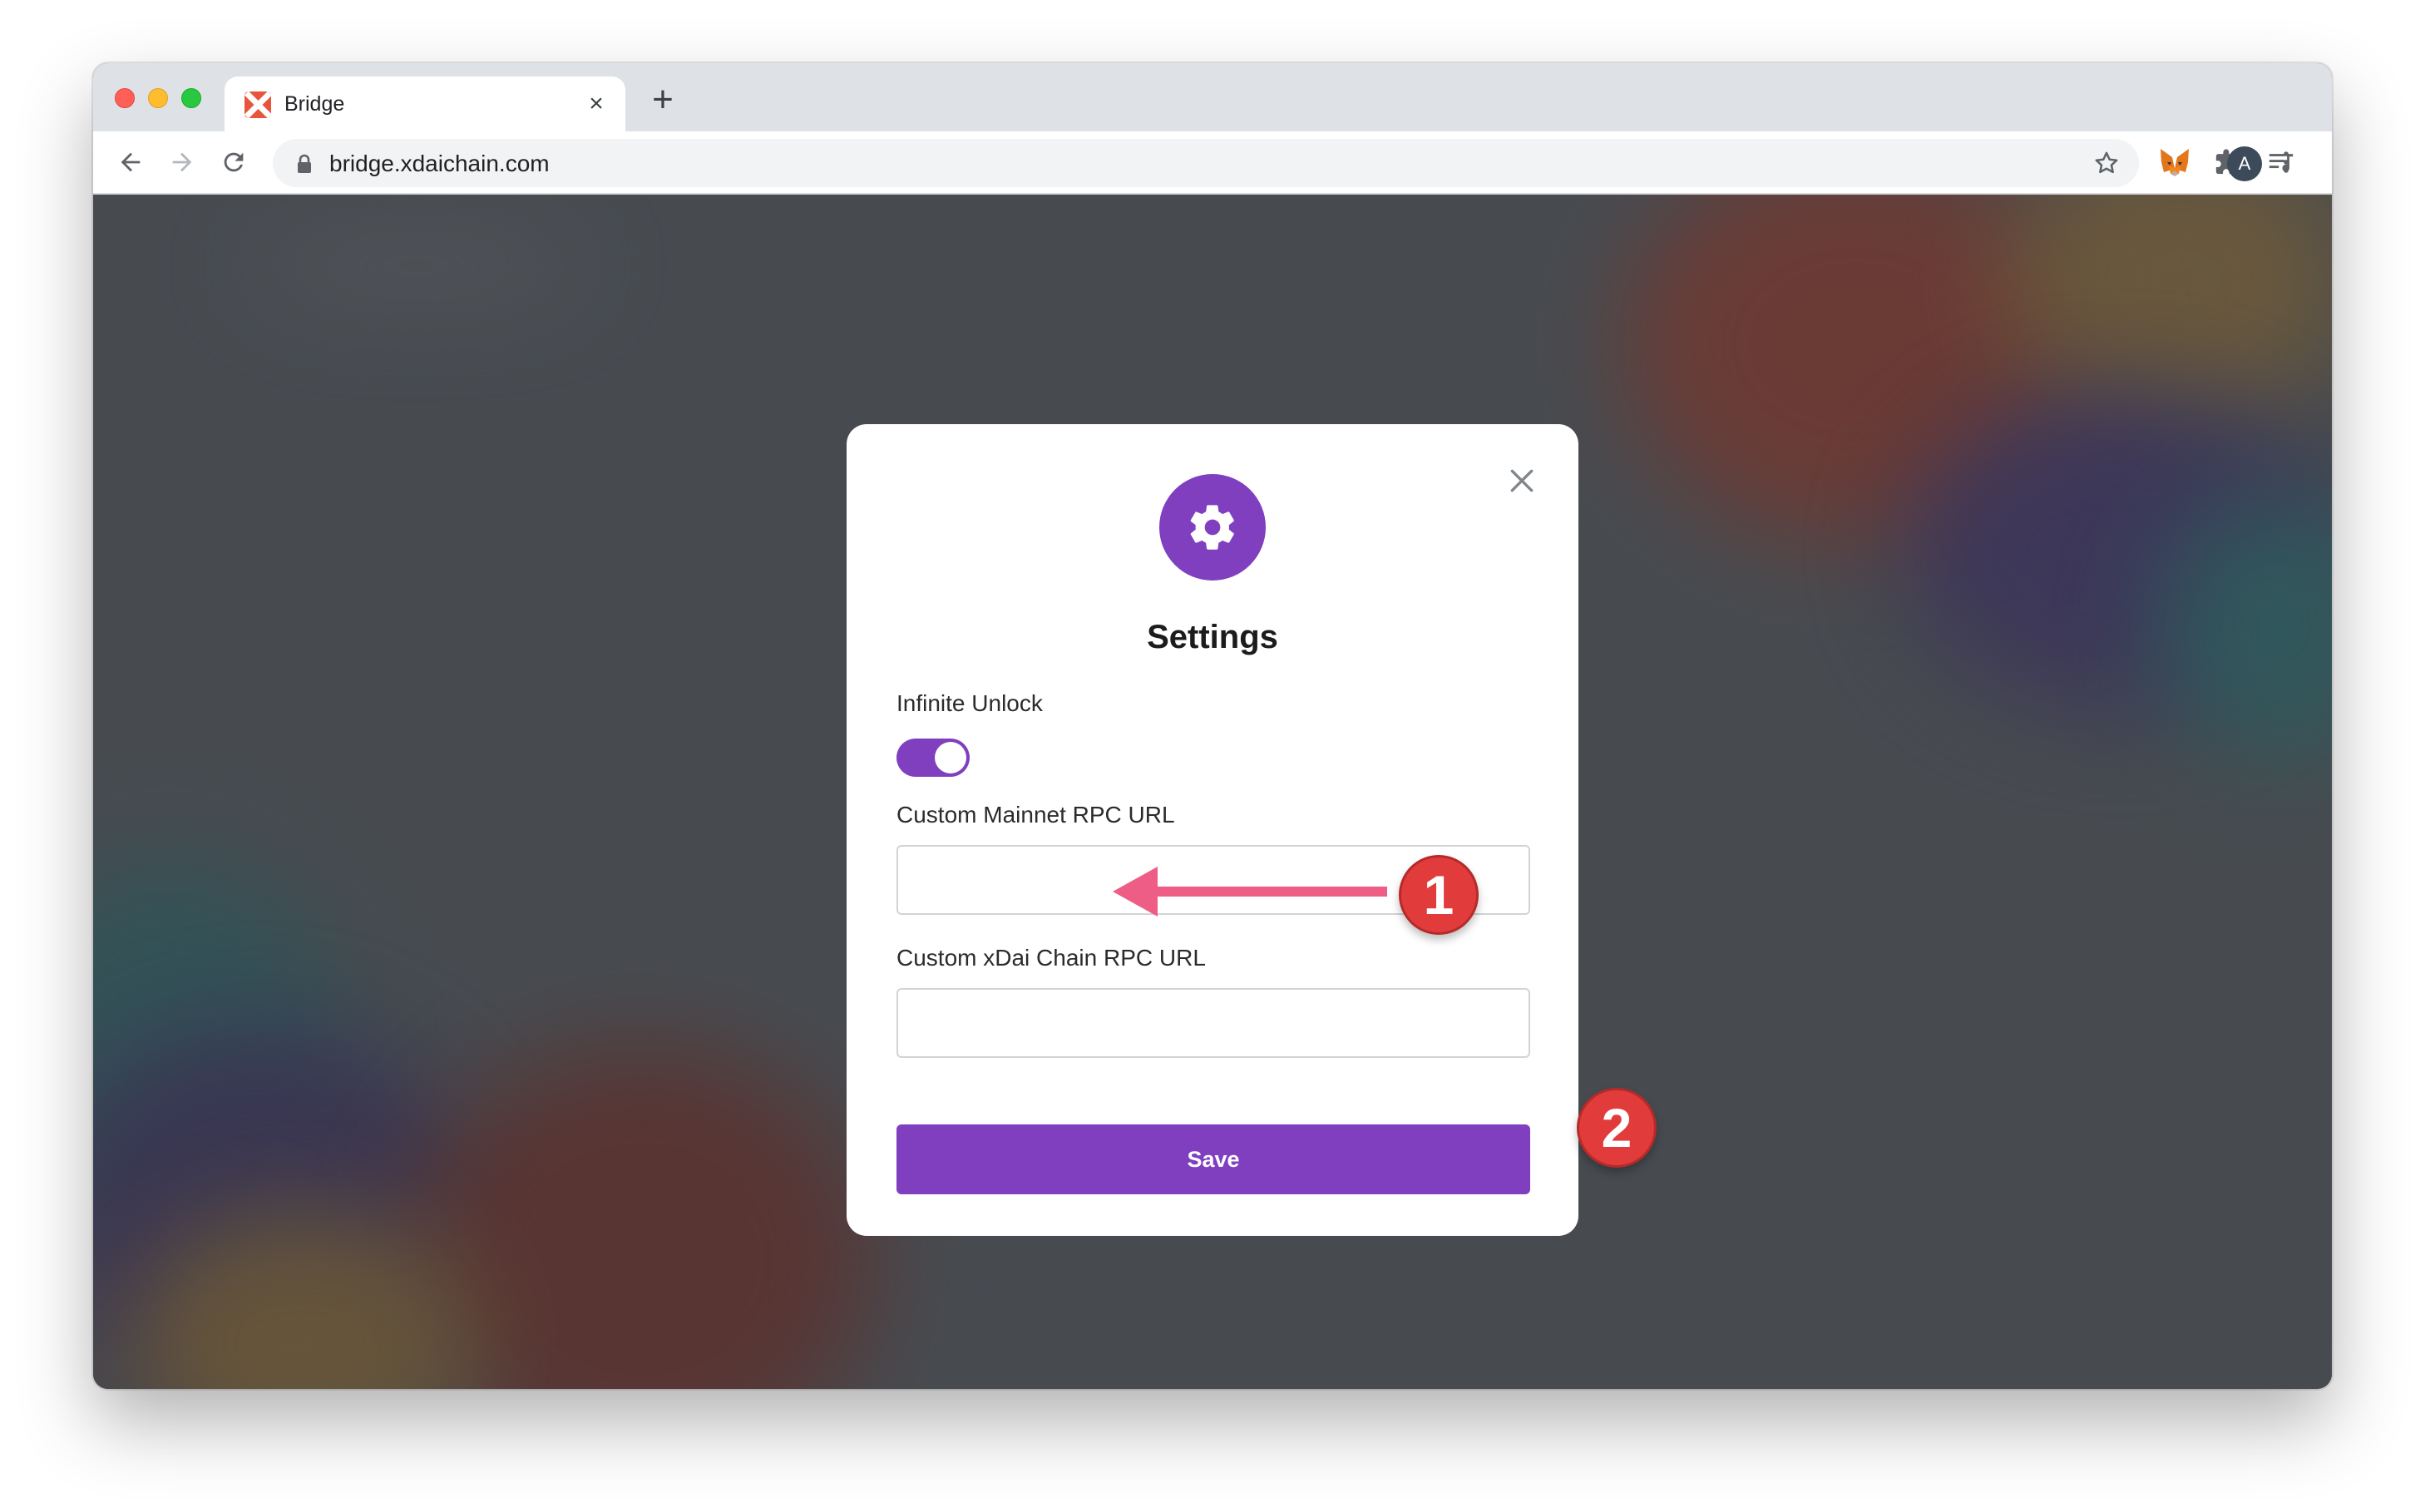 The height and width of the screenshot is (1512, 2425). I want to click on settings-badge, so click(1212, 527).